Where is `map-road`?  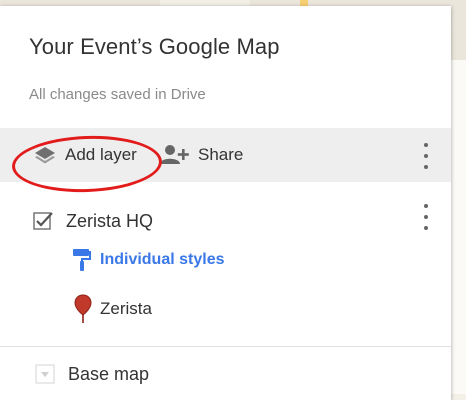
map-road is located at coordinates (458, 230).